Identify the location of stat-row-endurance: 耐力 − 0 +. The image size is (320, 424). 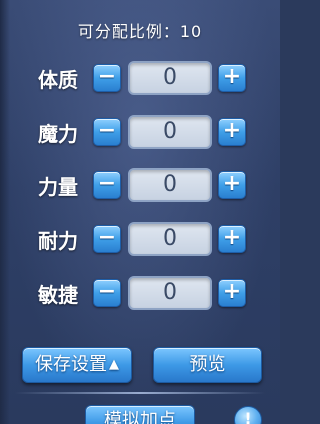
(148, 238).